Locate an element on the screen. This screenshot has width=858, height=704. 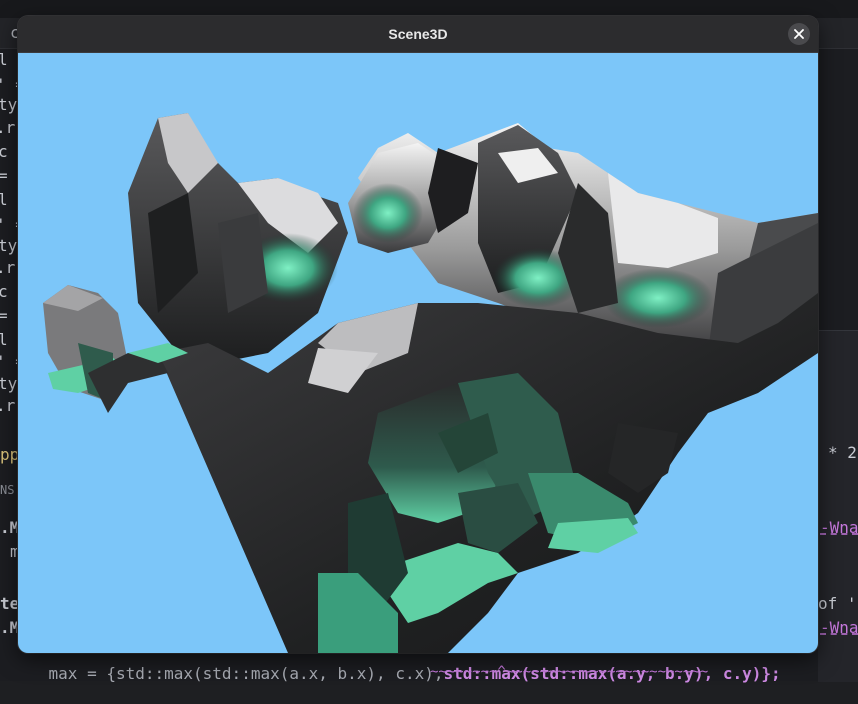
window-title: Scene3D is located at coordinates (418, 34).